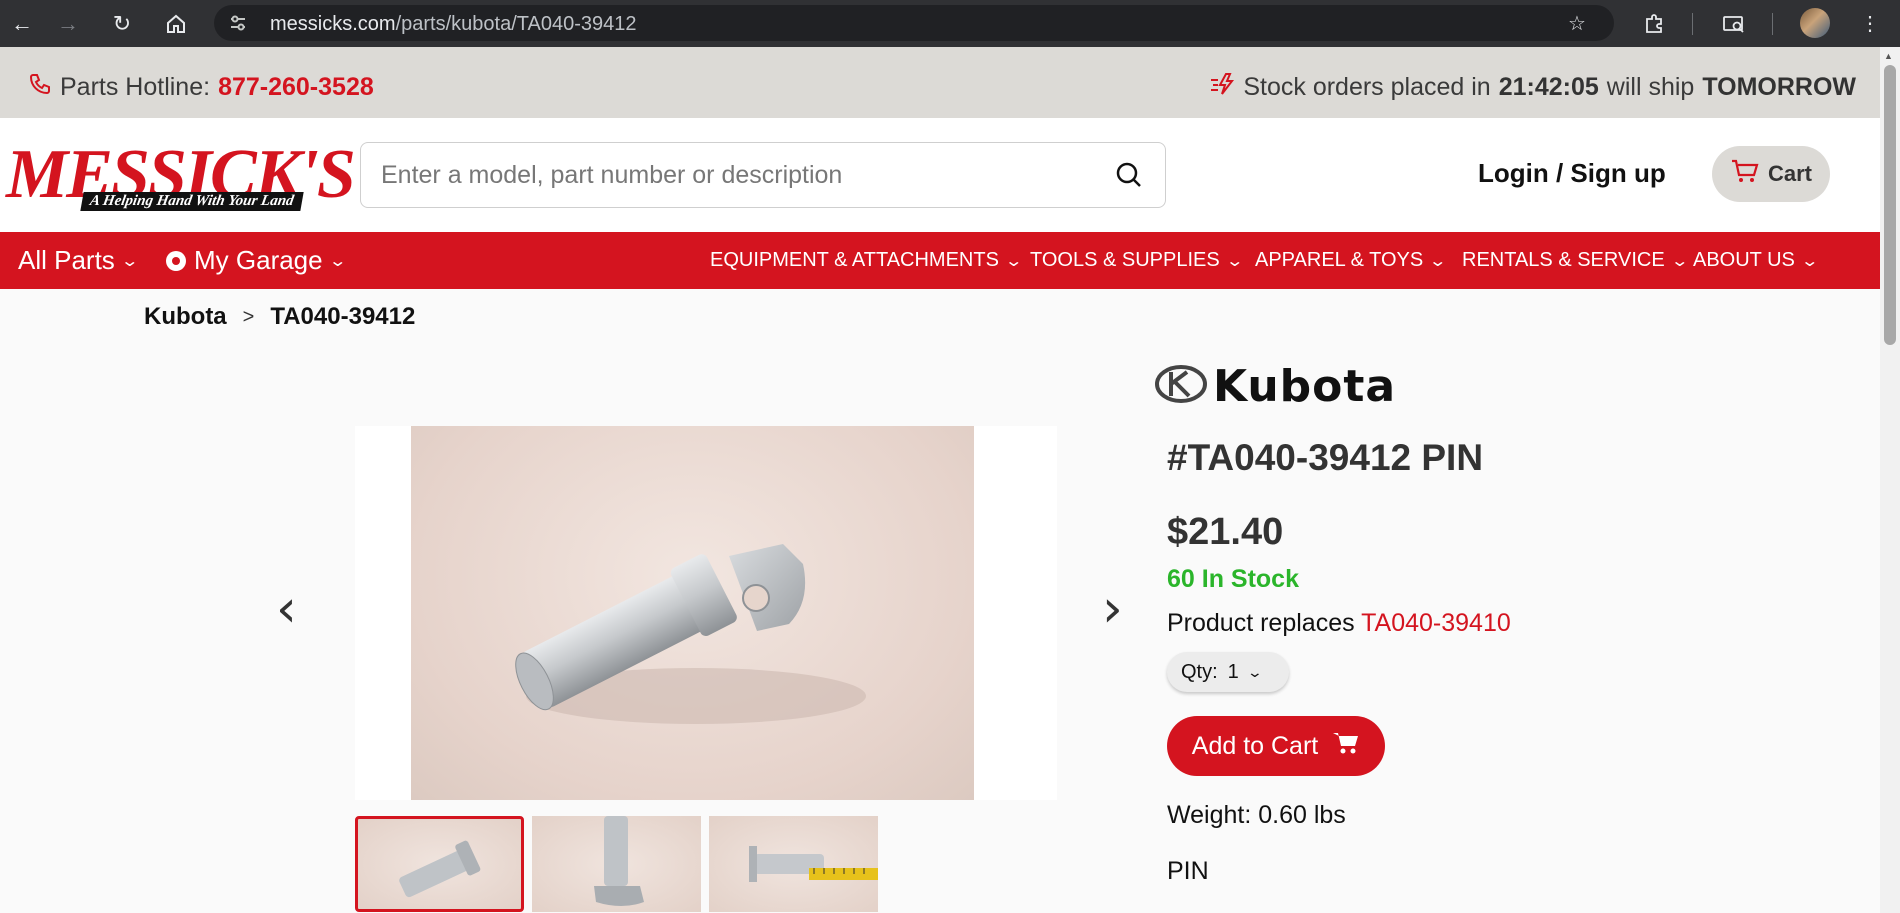  Describe the element at coordinates (176, 23) in the screenshot. I see `home-icon` at that location.